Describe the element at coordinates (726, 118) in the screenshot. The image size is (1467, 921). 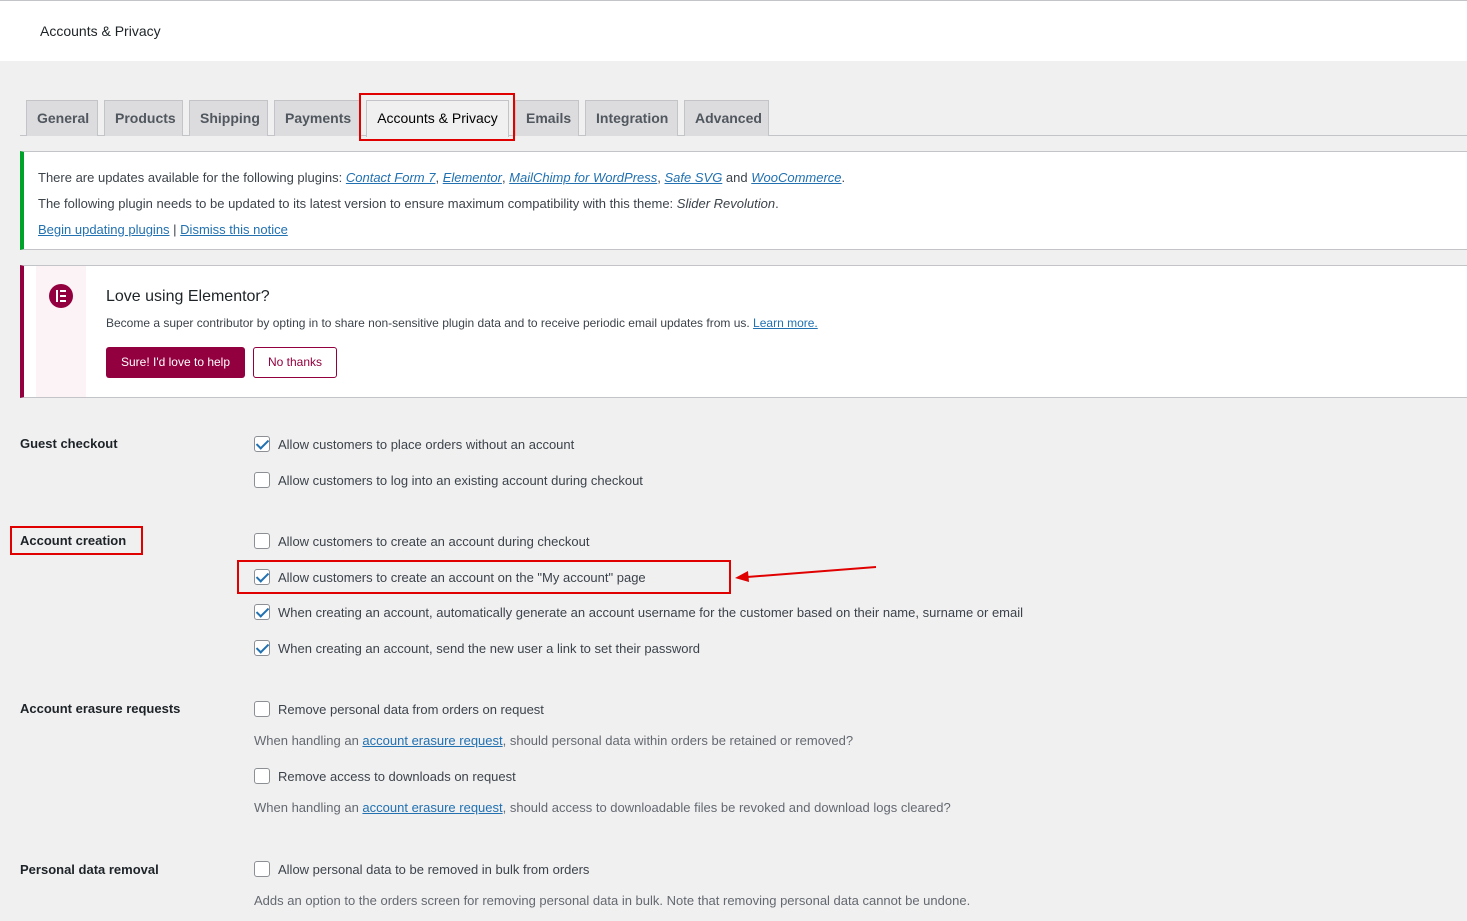
I see `tab-advanced: Advanced` at that location.